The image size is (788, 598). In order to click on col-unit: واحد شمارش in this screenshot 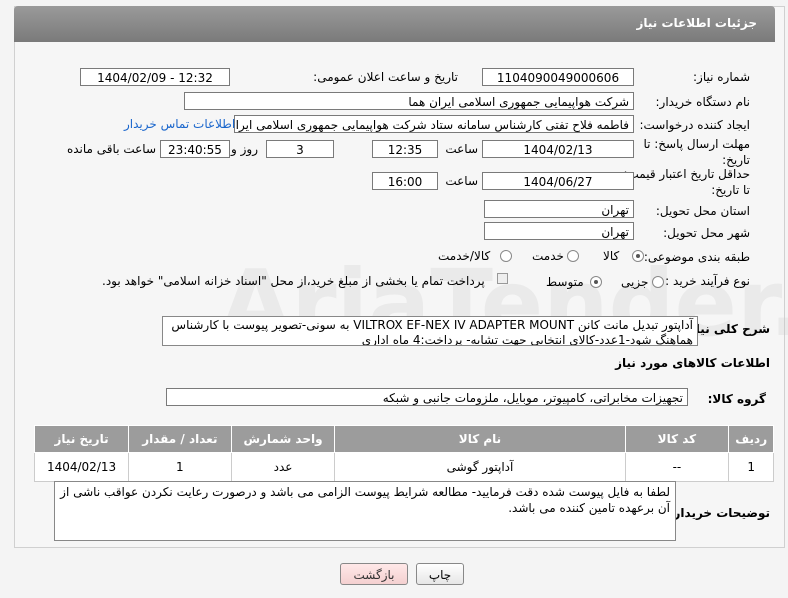, I will do `click(283, 439)`.